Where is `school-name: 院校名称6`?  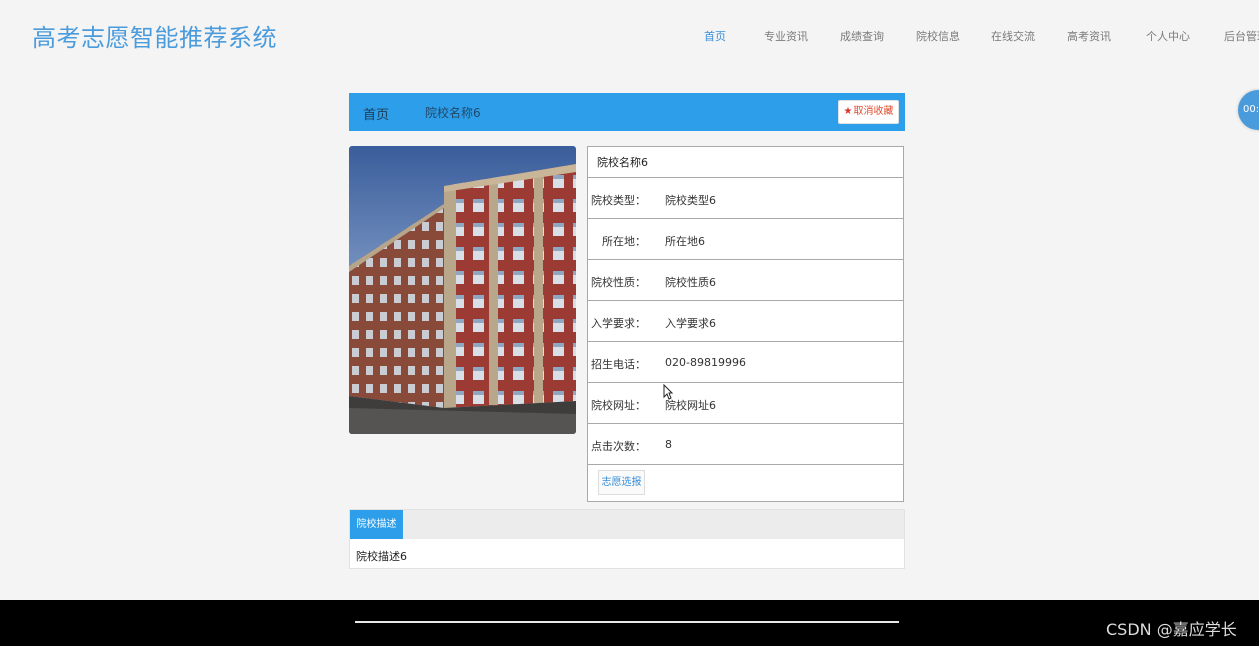 school-name: 院校名称6 is located at coordinates (745, 162).